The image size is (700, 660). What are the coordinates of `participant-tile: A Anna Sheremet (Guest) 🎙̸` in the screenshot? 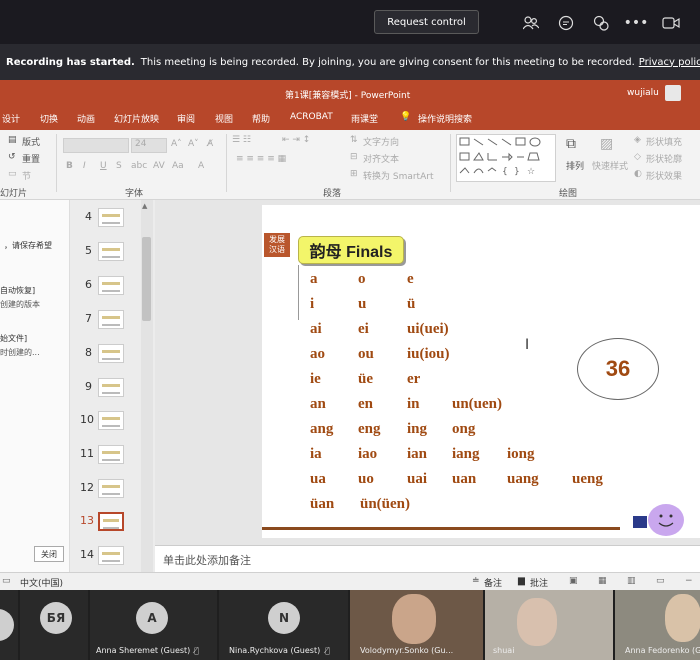 It's located at (153, 625).